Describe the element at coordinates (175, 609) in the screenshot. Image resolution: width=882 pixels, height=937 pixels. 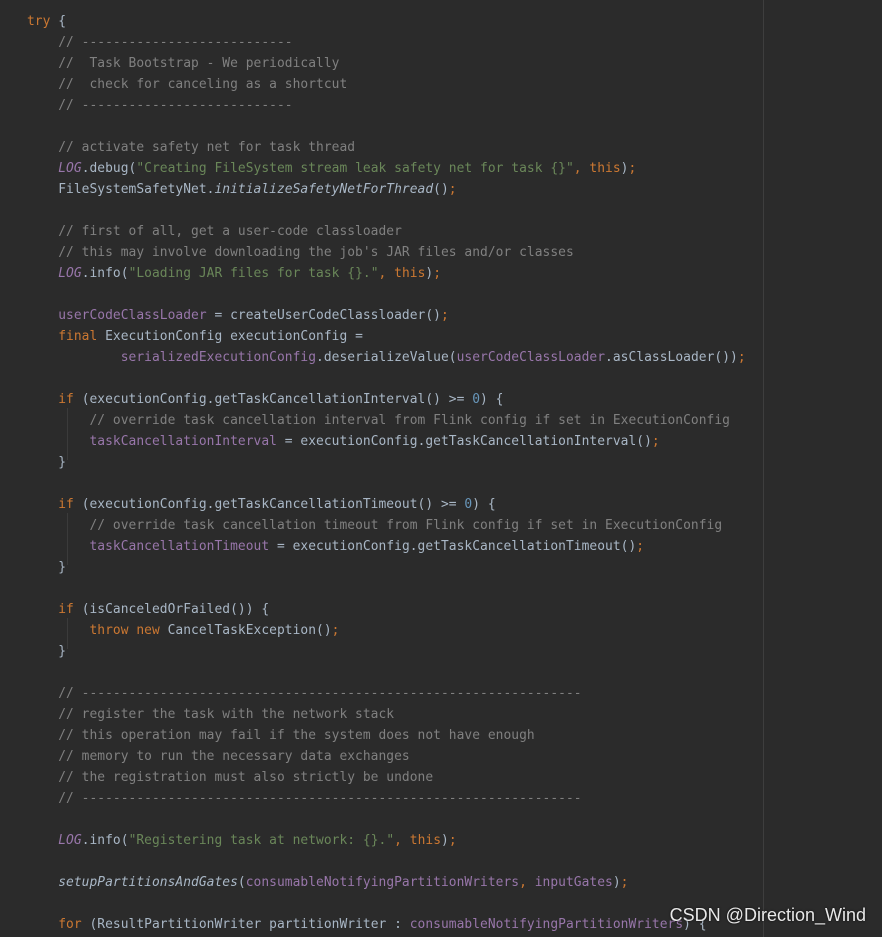
I see `code-token: (isCanceledOrFailed()) {` at that location.